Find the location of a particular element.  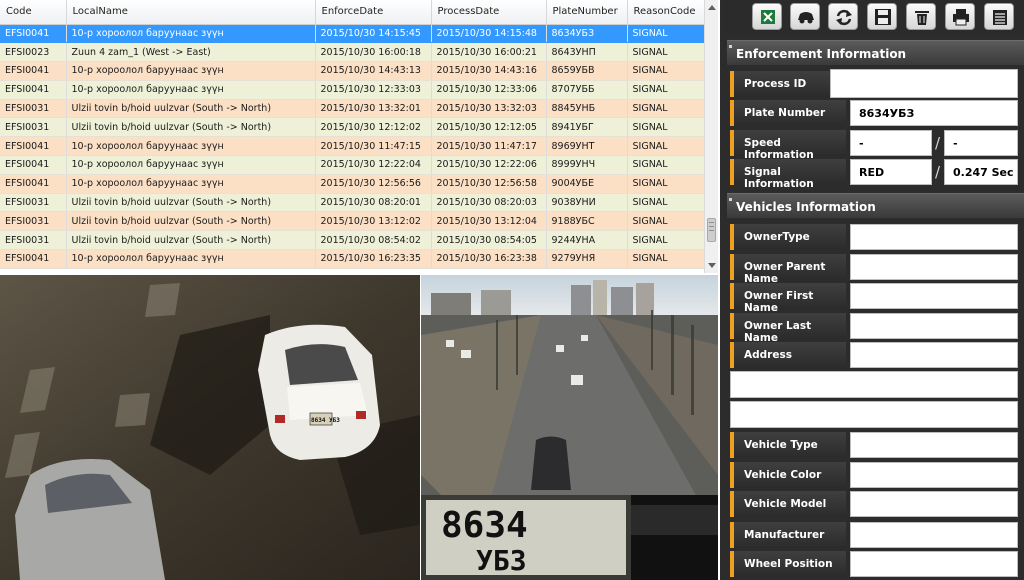

column-header-localname: LocalName is located at coordinates (191, 12).